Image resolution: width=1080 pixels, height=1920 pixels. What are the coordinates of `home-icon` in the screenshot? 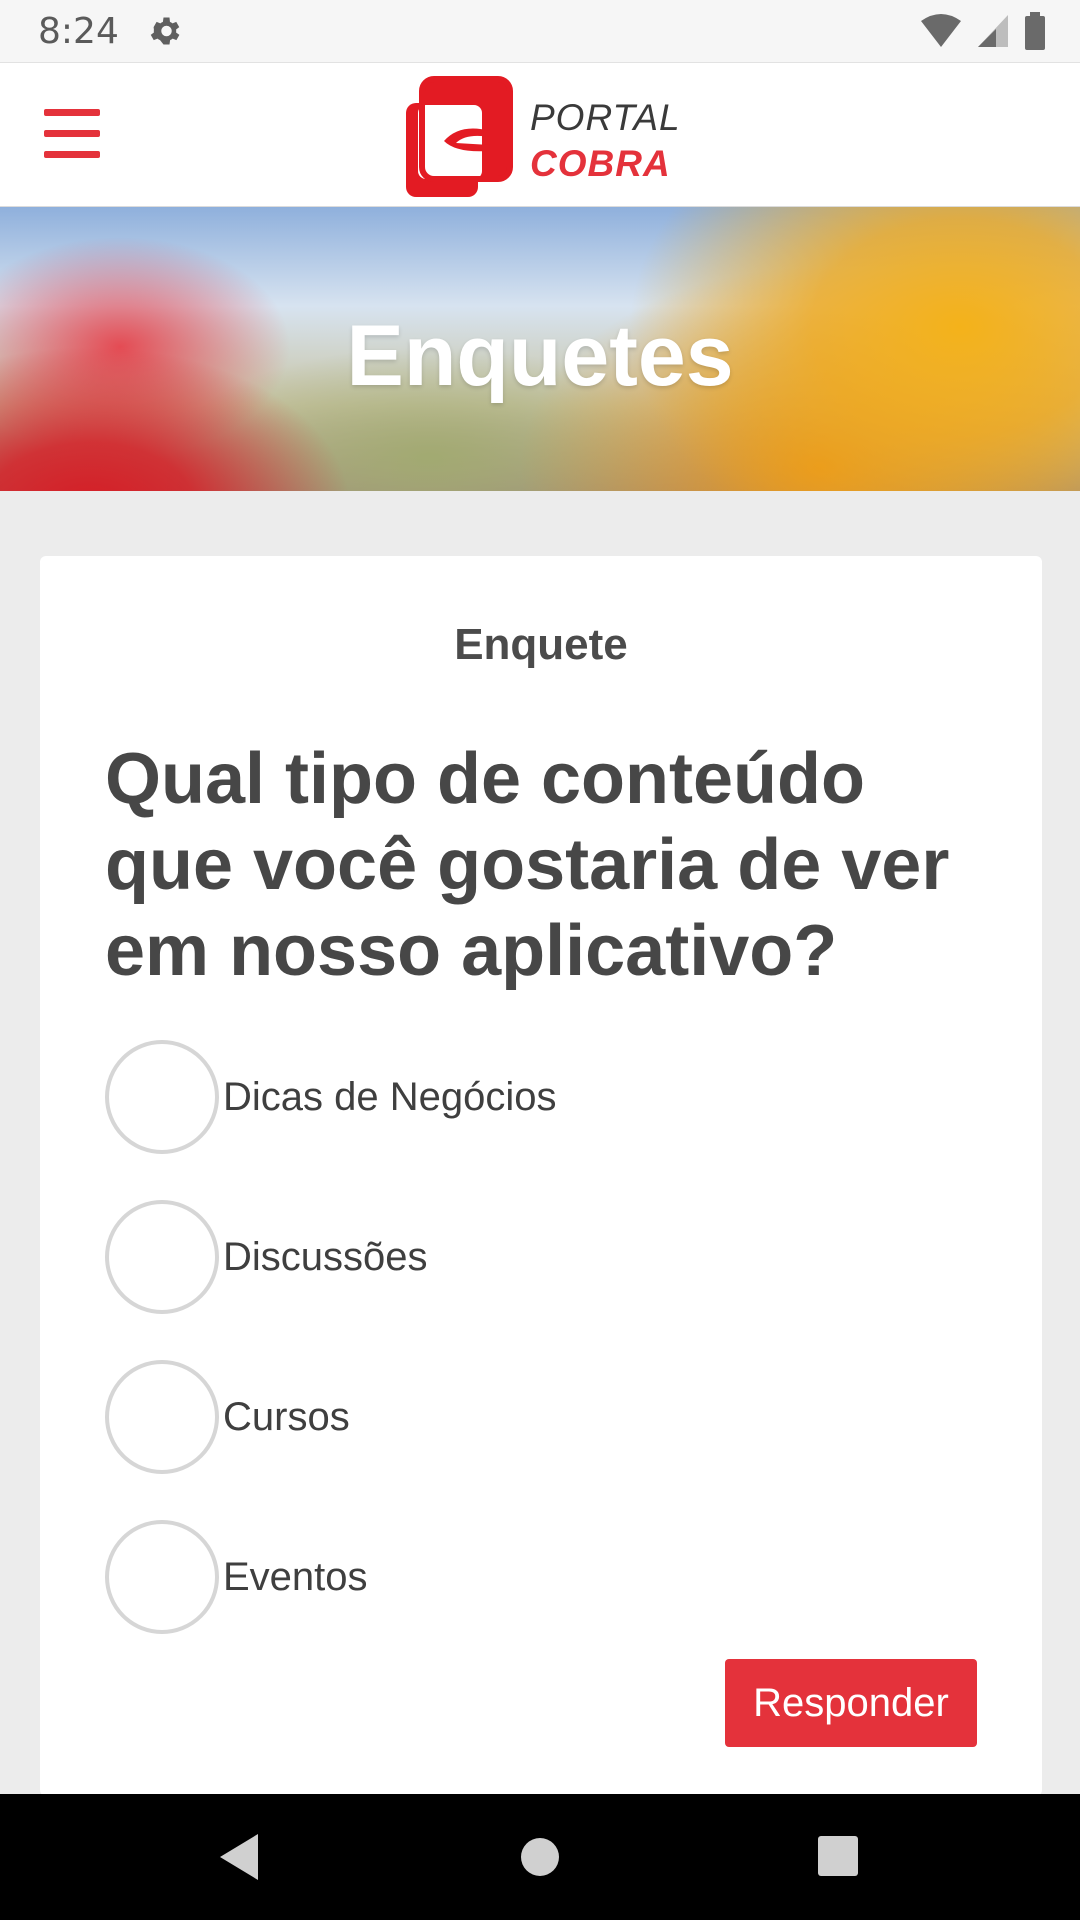 It's located at (540, 1857).